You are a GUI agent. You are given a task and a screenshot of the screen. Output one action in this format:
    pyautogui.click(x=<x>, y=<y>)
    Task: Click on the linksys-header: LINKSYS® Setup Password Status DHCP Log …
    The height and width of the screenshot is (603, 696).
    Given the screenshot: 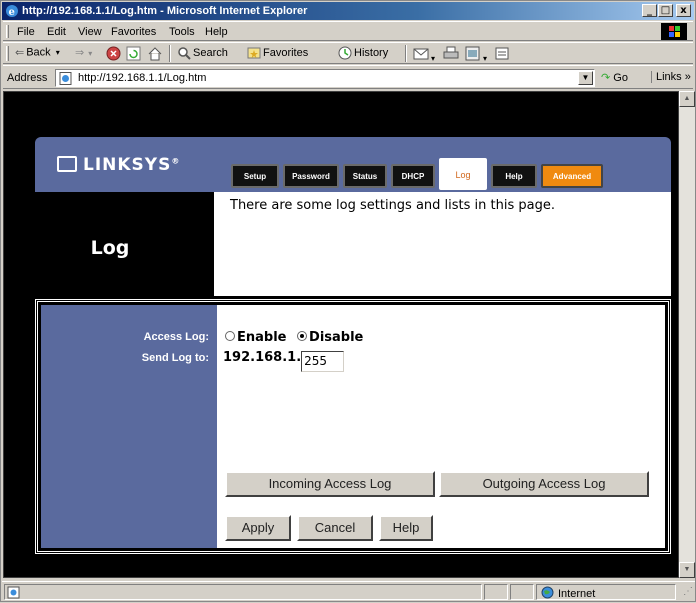 What is the action you would take?
    pyautogui.click(x=353, y=164)
    